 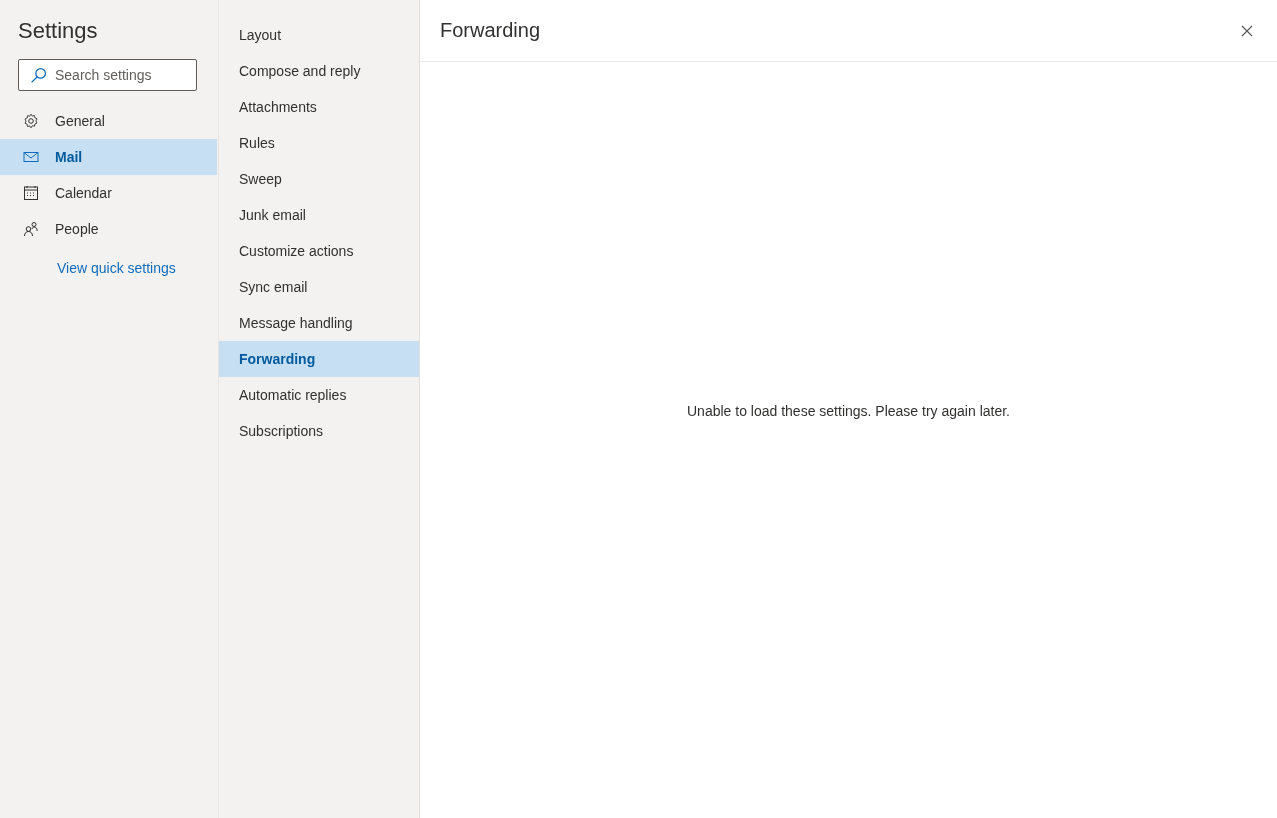 What do you see at coordinates (319, 143) in the screenshot?
I see `subnav-item: Rules` at bounding box center [319, 143].